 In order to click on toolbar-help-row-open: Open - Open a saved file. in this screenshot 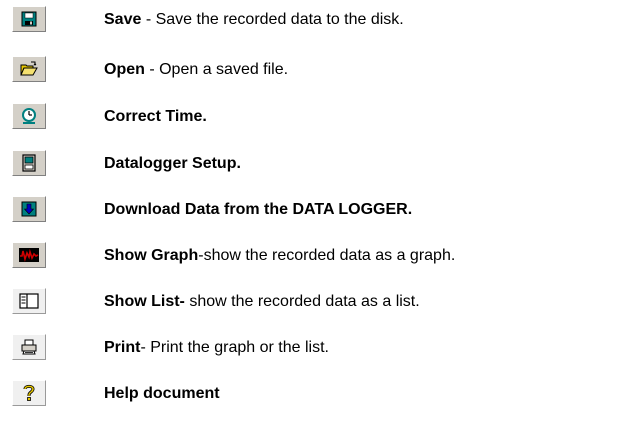, I will do `click(315, 70)`.